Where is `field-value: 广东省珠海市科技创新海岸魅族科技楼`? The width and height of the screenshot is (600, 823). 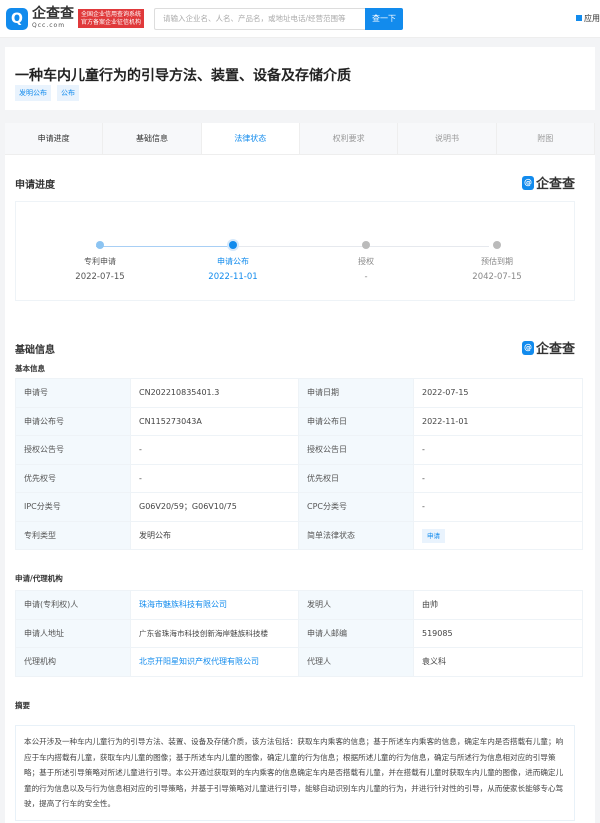 field-value: 广东省珠海市科技创新海岸魅族科技楼 is located at coordinates (214, 633).